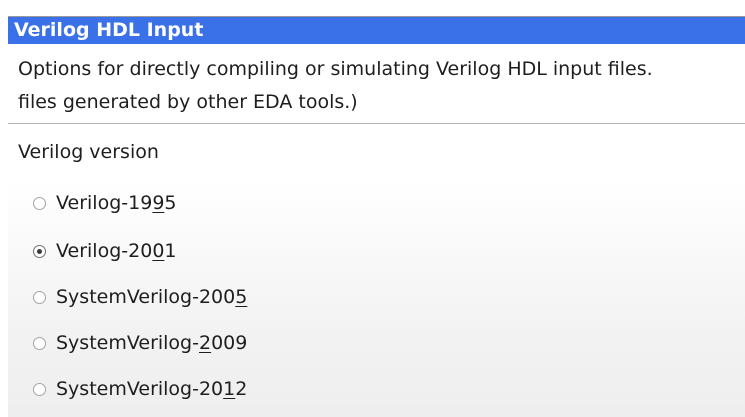 The height and width of the screenshot is (417, 745). Describe the element at coordinates (39, 251) in the screenshot. I see `radio-button-checked-icon` at that location.